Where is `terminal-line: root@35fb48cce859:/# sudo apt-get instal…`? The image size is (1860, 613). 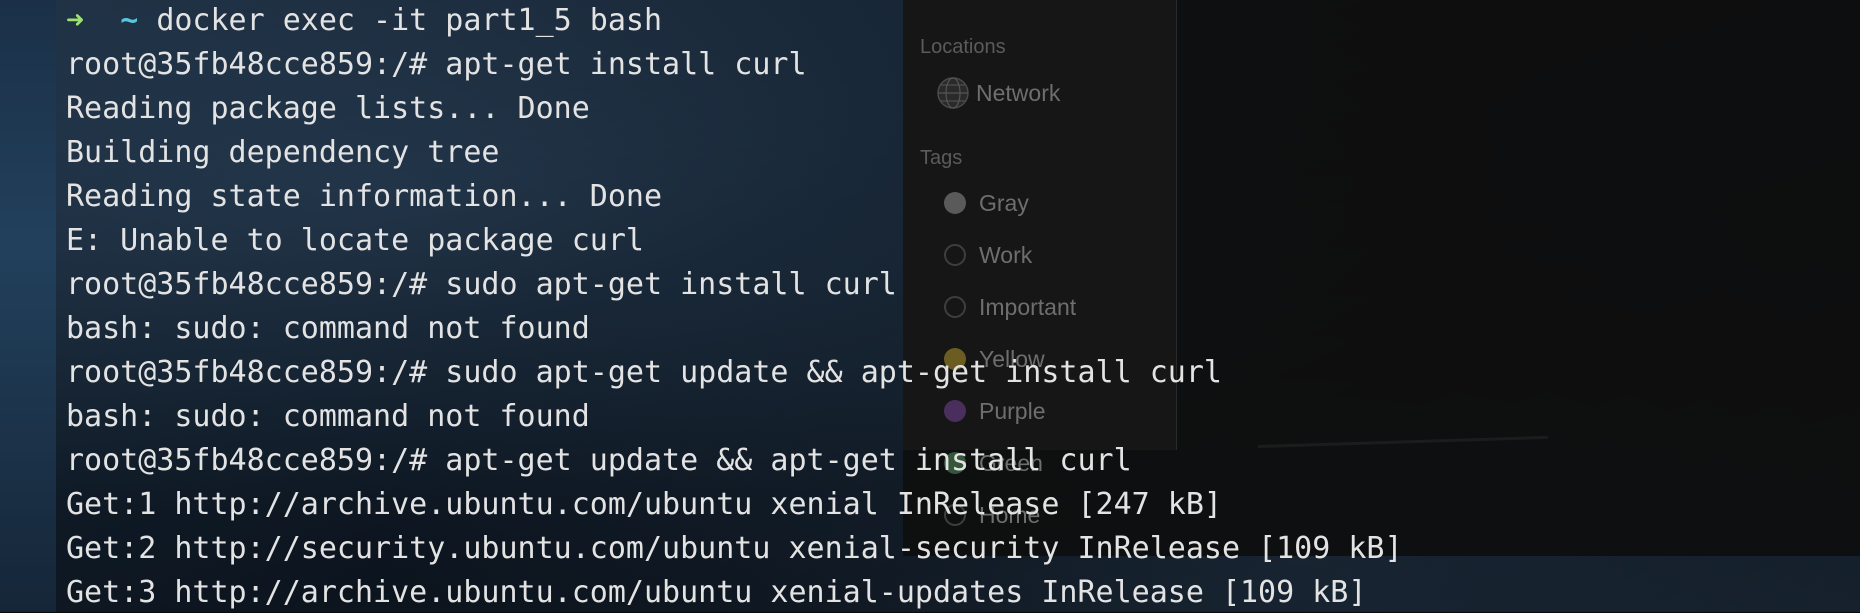
terminal-line: root@35fb48cce859:/# sudo apt-get instal… is located at coordinates (481, 284).